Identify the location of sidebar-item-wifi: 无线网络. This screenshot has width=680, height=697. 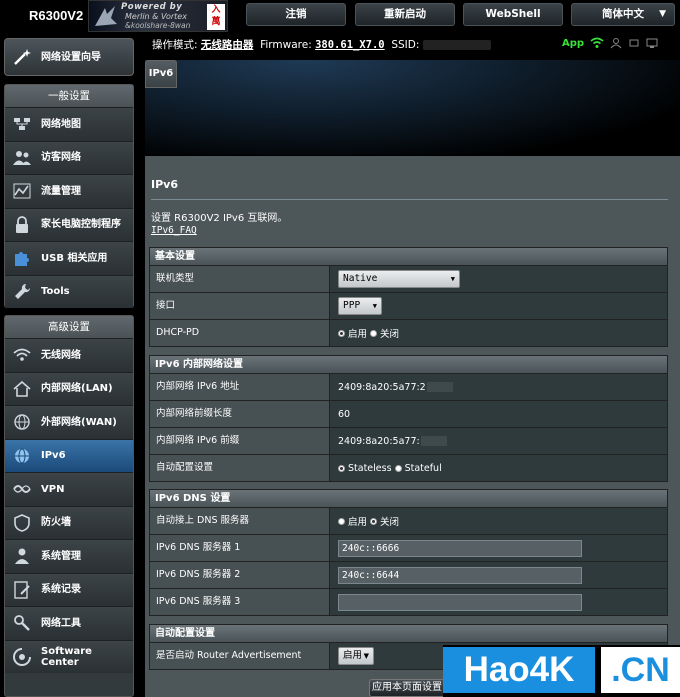
(69, 355).